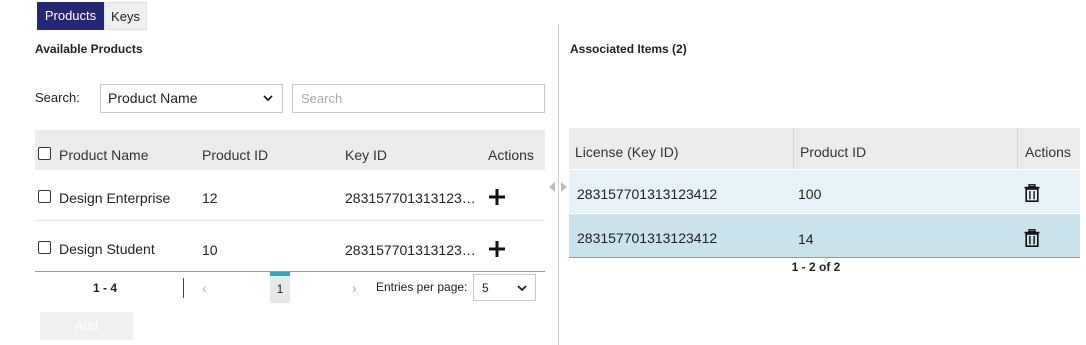 The image size is (1086, 345). What do you see at coordinates (89, 49) in the screenshot?
I see `available-products-title: Available Products` at bounding box center [89, 49].